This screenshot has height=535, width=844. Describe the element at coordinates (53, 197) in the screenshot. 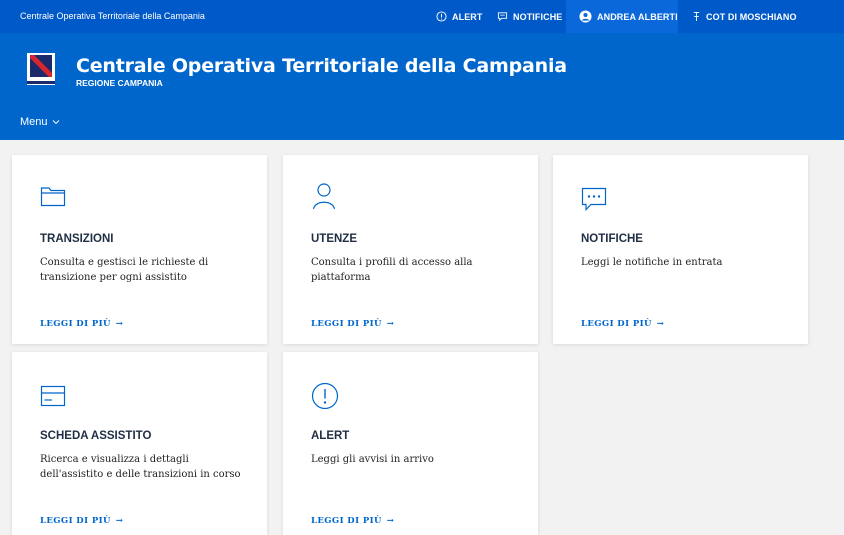

I see `folder-icon` at that location.